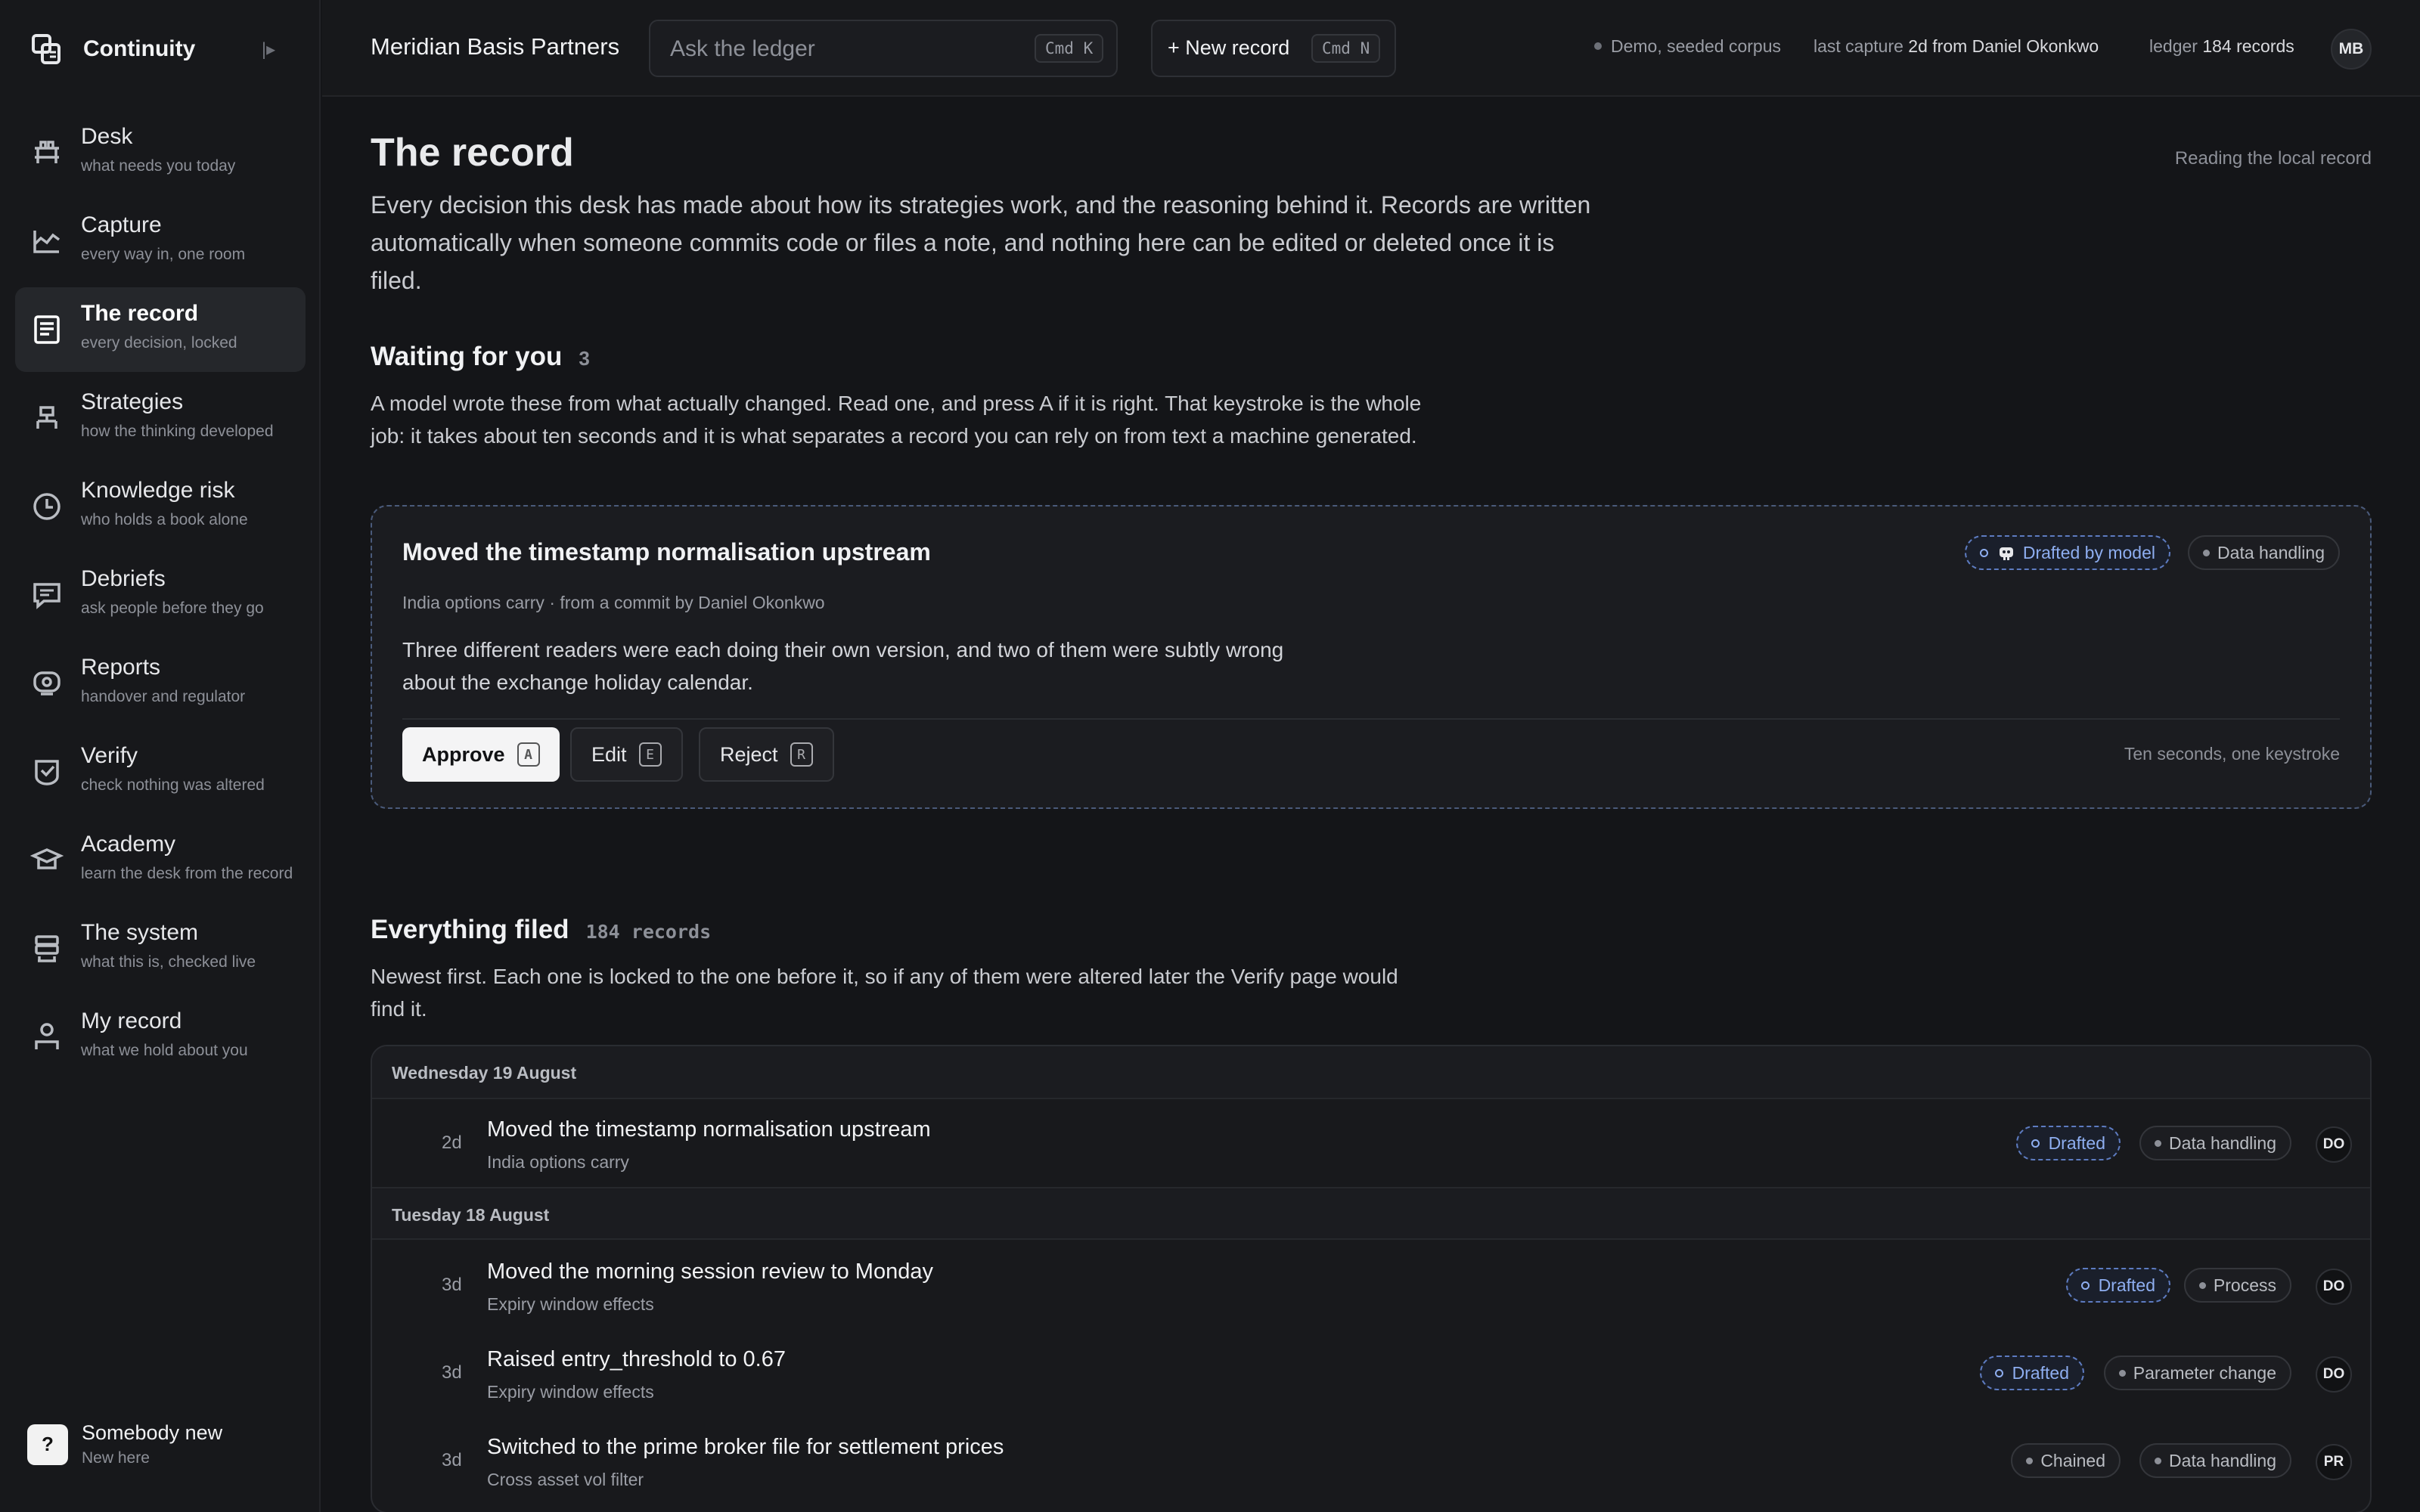 The image size is (2420, 1512). Describe the element at coordinates (140, 932) in the screenshot. I see `sidebar-item-label: The system` at that location.